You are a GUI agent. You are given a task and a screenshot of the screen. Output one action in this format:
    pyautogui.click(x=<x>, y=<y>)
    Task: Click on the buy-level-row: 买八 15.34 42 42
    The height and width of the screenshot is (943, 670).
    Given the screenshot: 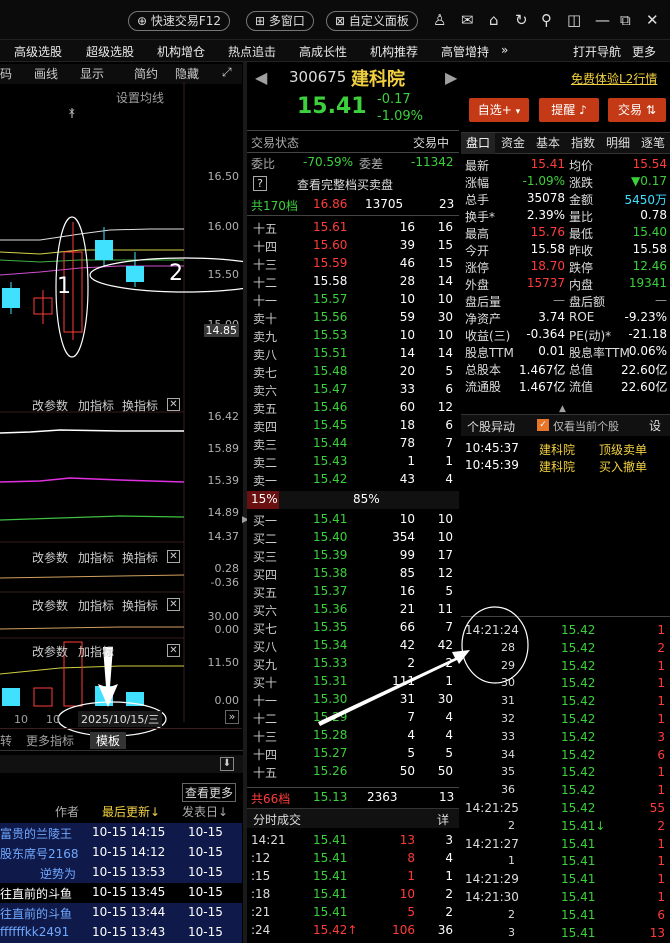 What is the action you would take?
    pyautogui.click(x=353, y=646)
    